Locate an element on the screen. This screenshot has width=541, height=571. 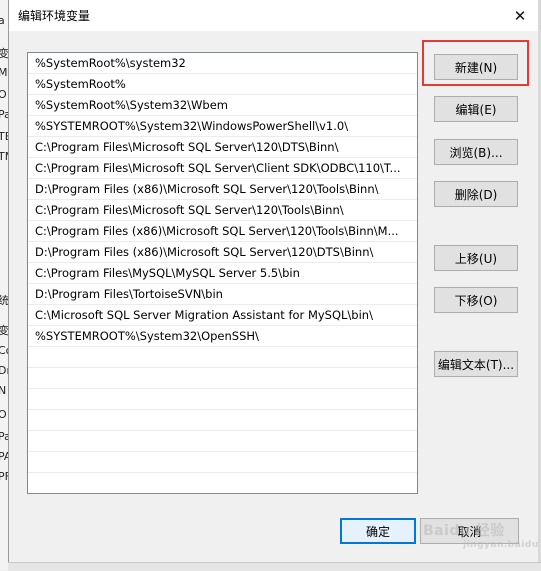
watermark-url: jingyan.baidu.com is located at coordinates (502, 545).